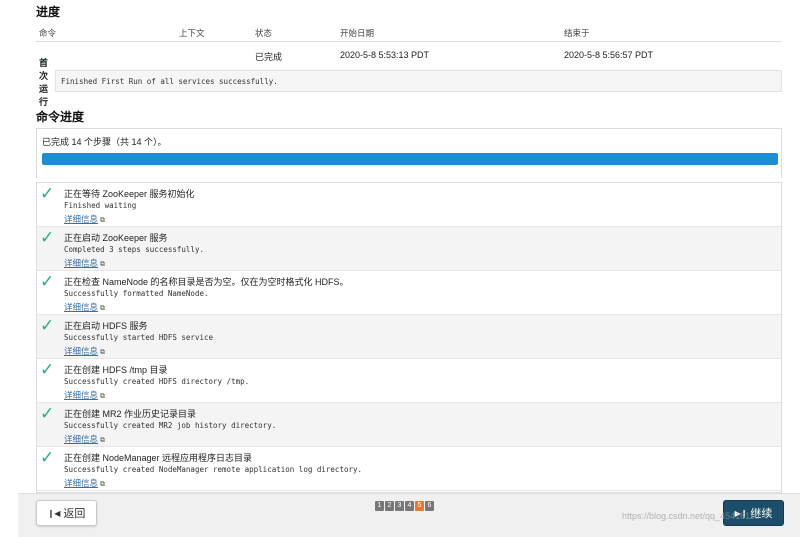 Image resolution: width=800 pixels, height=537 pixels. I want to click on step-title: 正在等待 ZooKeeper 服务初始化, so click(129, 194).